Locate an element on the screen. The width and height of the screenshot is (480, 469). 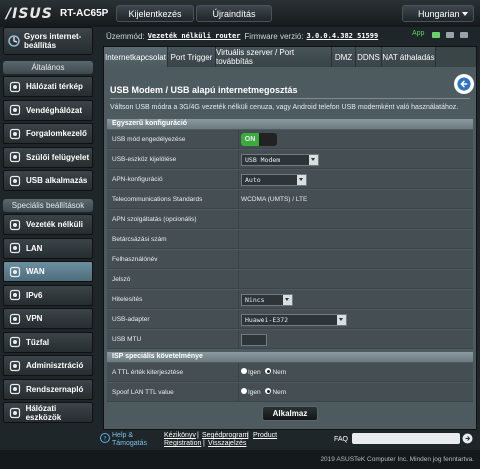
search-go-button is located at coordinates (467, 438).